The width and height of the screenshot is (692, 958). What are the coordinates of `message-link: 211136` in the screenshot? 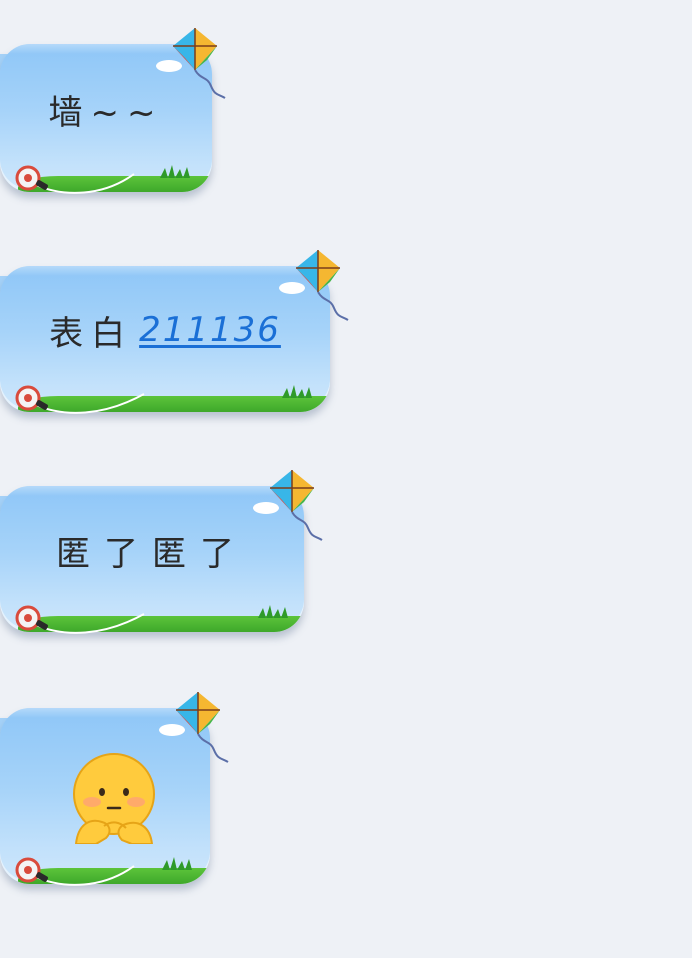 It's located at (210, 330).